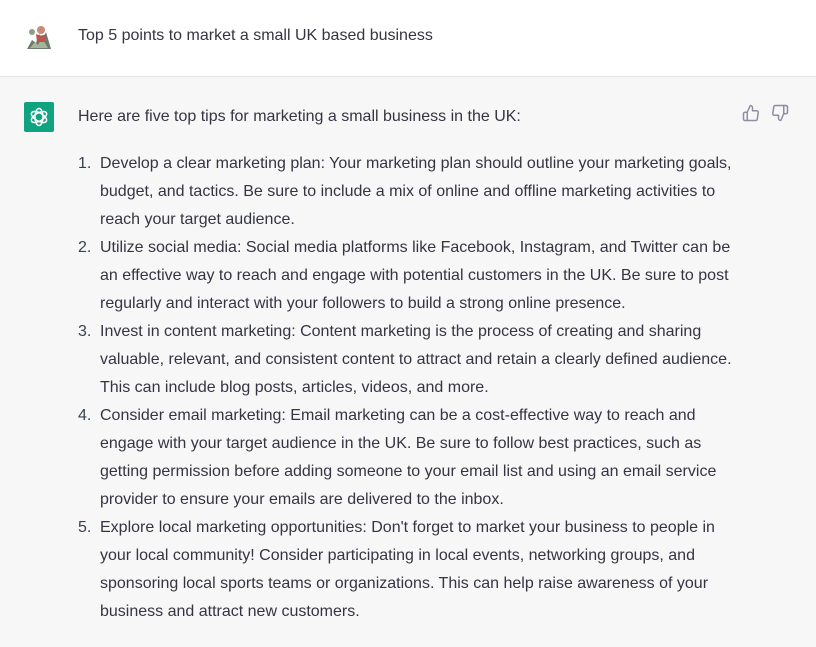 The height and width of the screenshot is (647, 816). Describe the element at coordinates (780, 113) in the screenshot. I see `thumbs-down-icon` at that location.